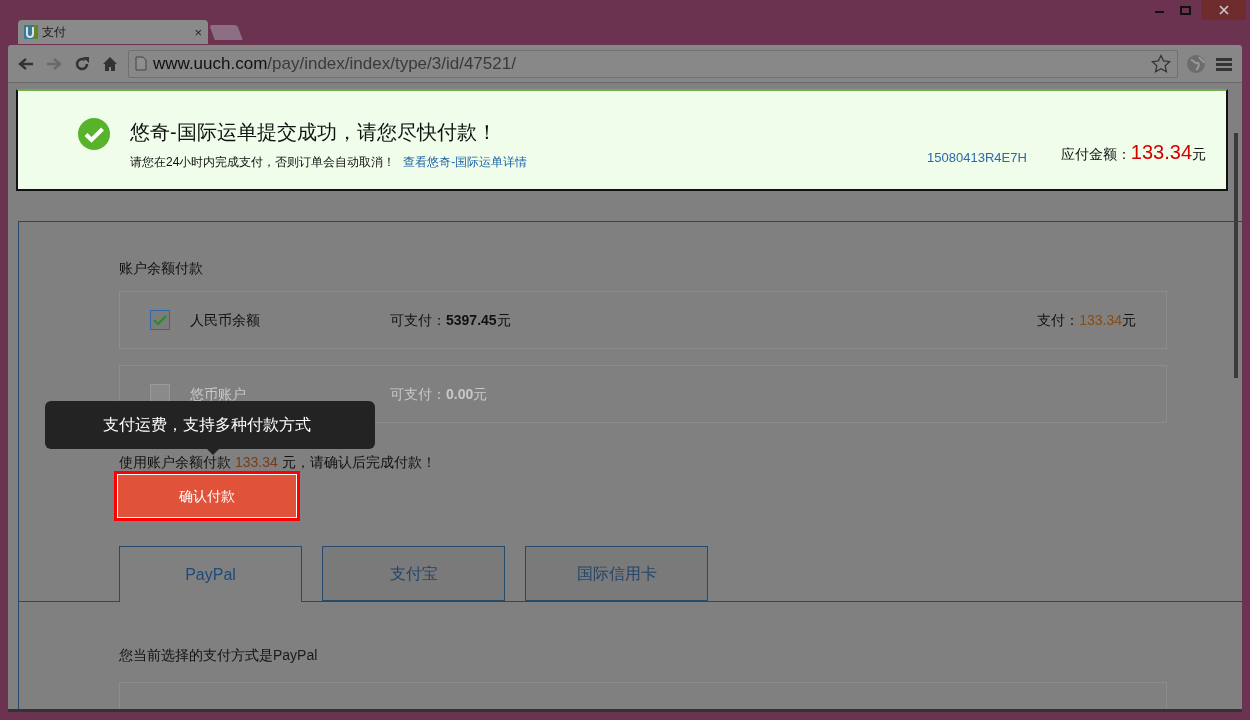 The width and height of the screenshot is (1250, 720). I want to click on confirm-message: 使用账户余额付款 133.34 元，请确认后完成付款！, so click(278, 462).